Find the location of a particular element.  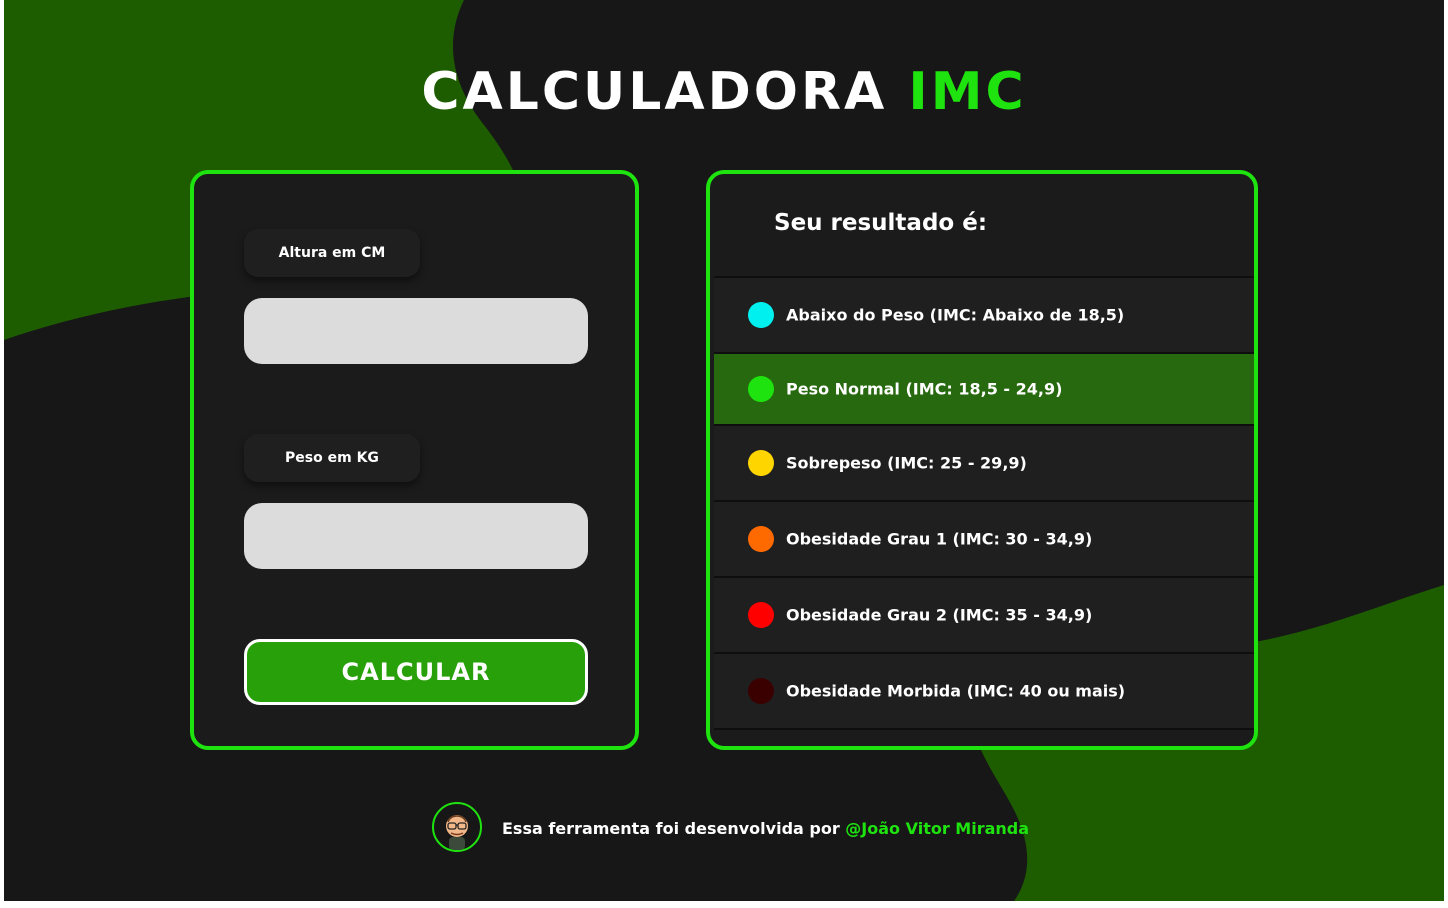

footer-text: Essa ferramenta foi desenvolvida por is located at coordinates (671, 828).